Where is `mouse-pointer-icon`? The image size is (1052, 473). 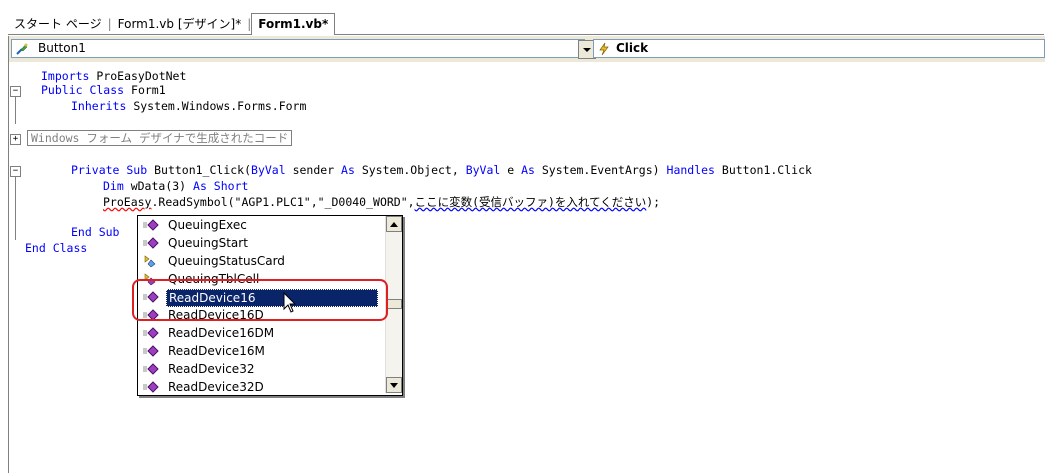 mouse-pointer-icon is located at coordinates (290, 302).